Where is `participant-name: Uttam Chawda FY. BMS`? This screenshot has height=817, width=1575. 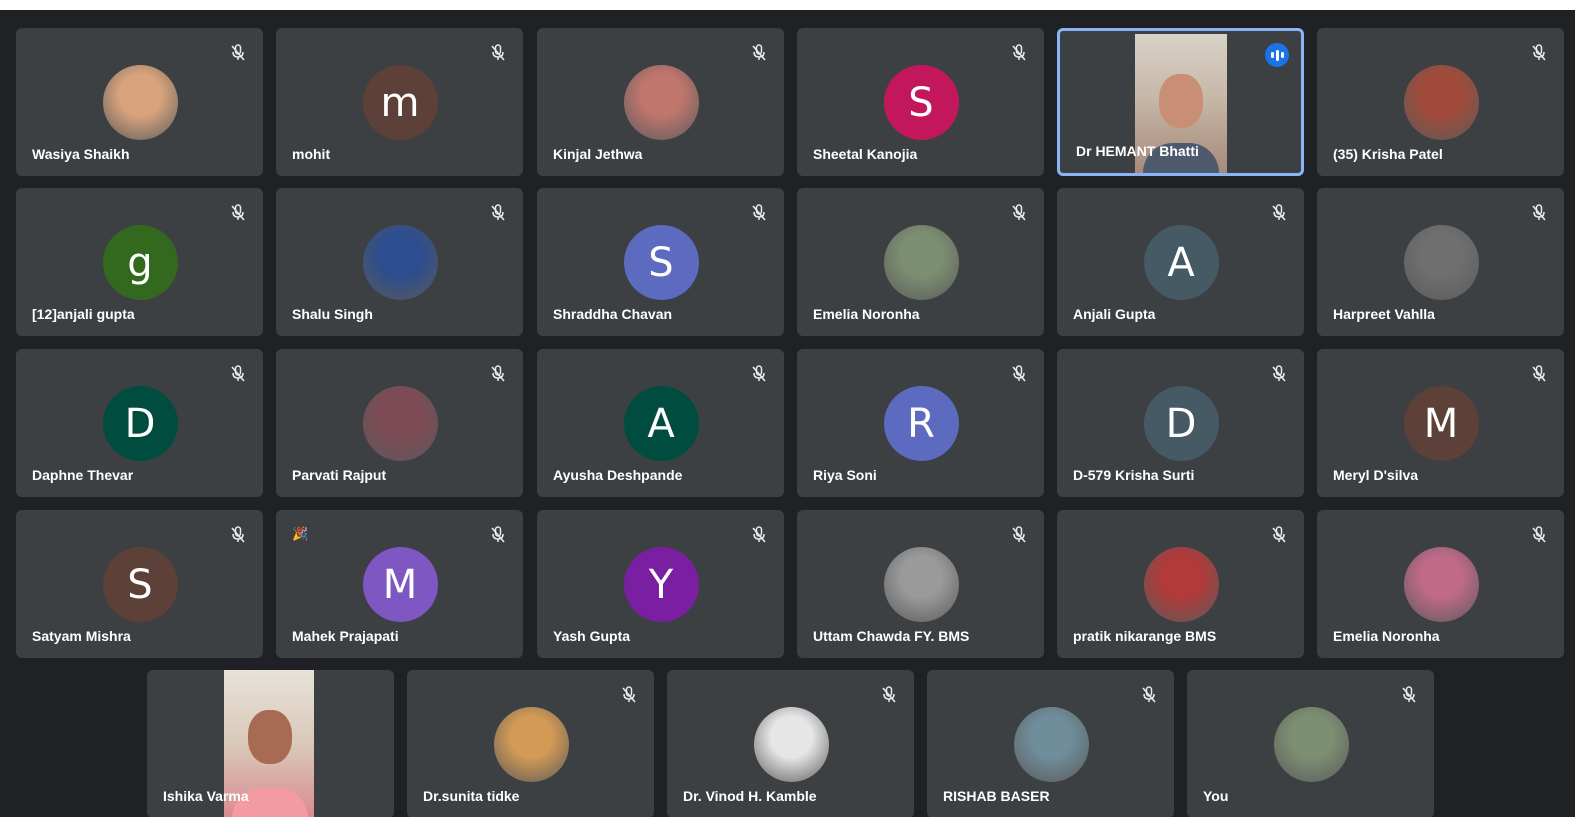 participant-name: Uttam Chawda FY. BMS is located at coordinates (891, 636).